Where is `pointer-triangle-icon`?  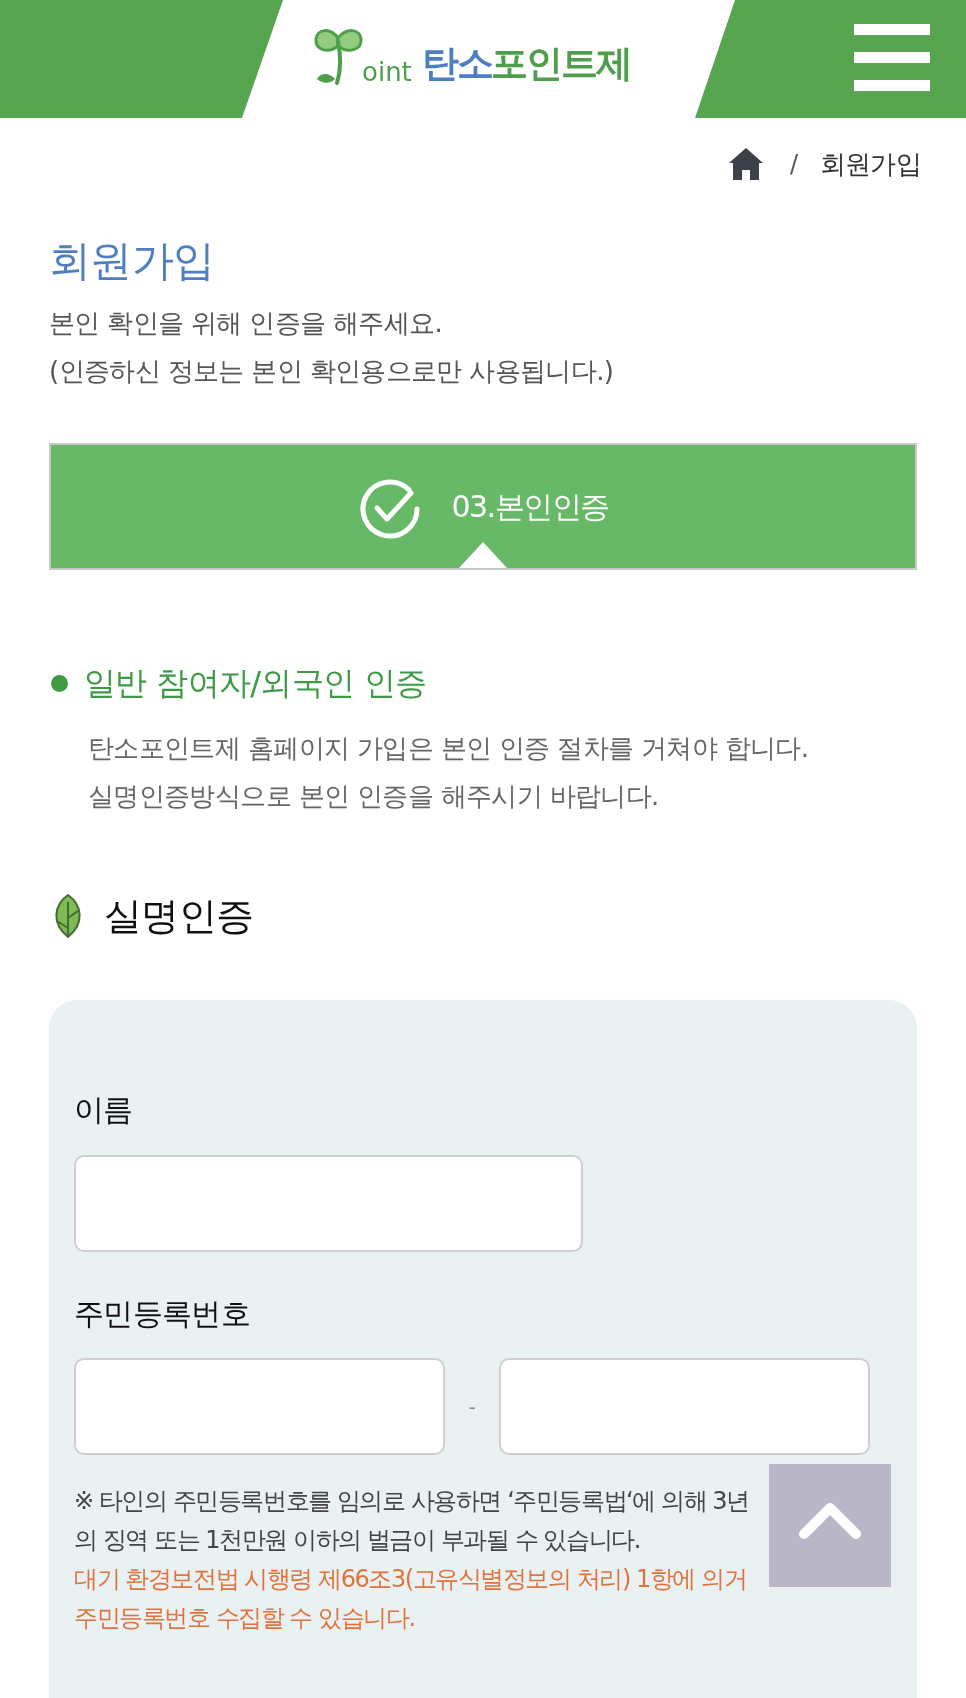 pointer-triangle-icon is located at coordinates (483, 555).